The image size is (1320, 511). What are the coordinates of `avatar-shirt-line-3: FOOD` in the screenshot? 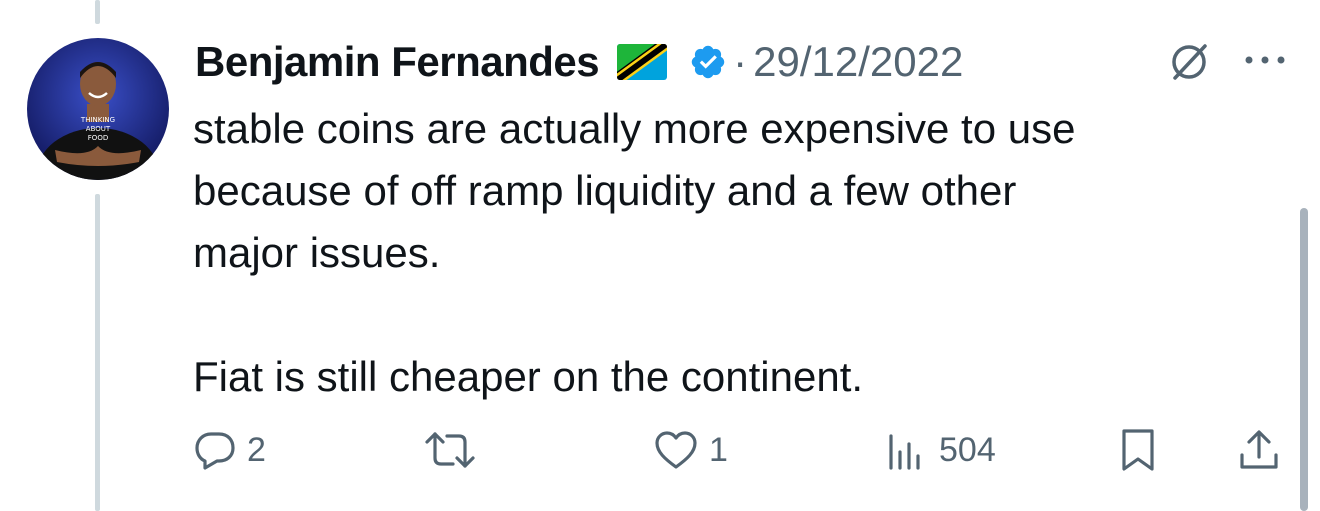 It's located at (98, 138).